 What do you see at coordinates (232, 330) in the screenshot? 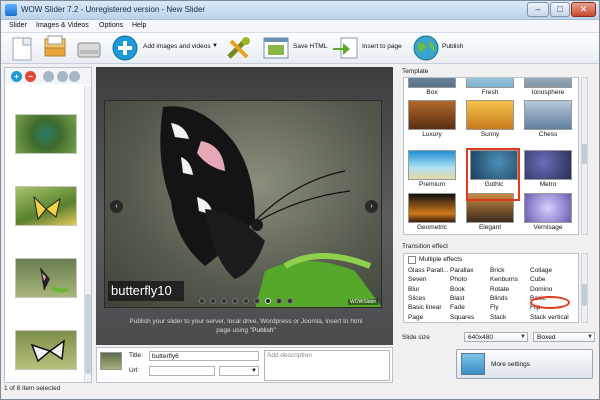
I see `publish-hint-line2: page using` at bounding box center [232, 330].